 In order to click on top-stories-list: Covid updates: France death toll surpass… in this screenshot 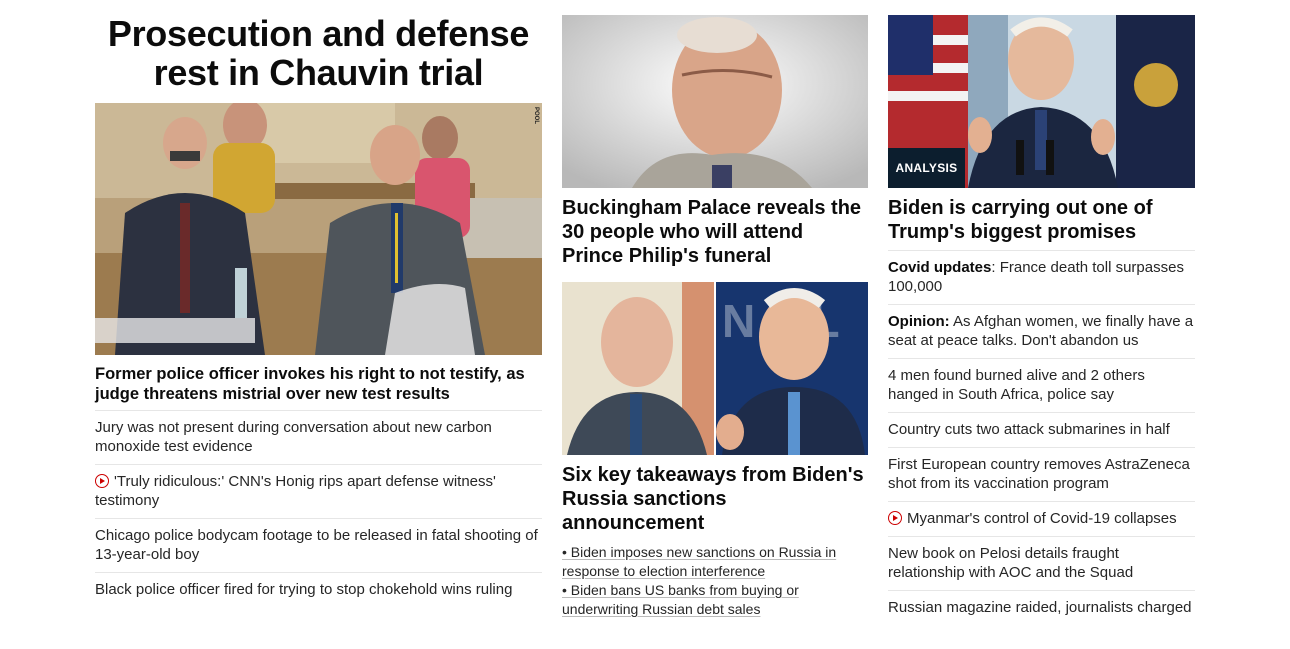, I will do `click(1041, 437)`.